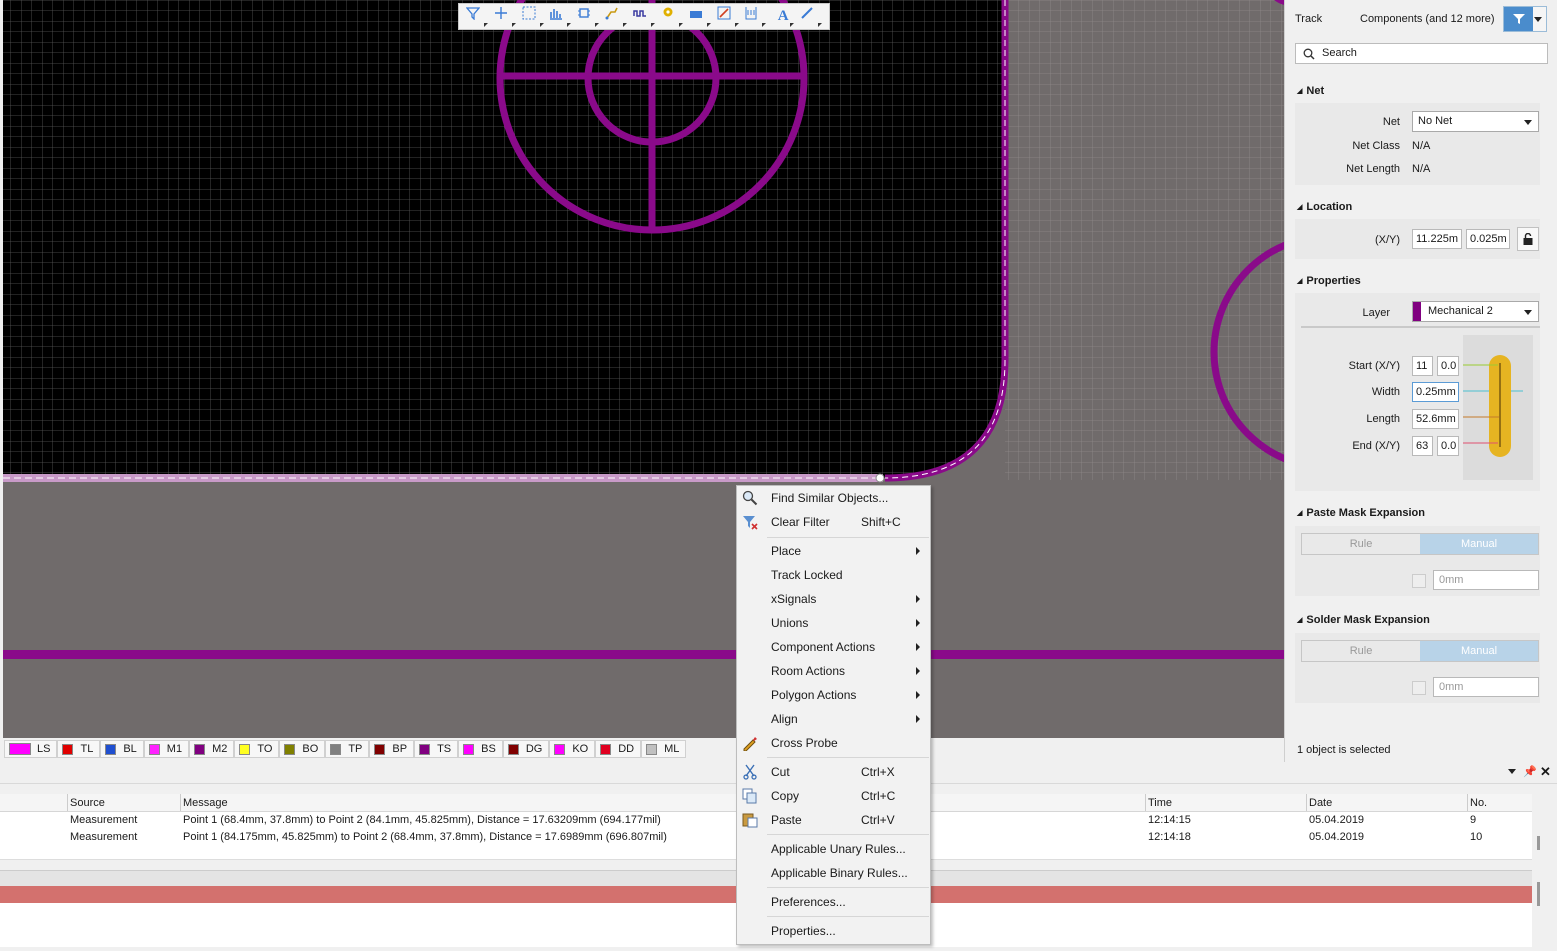 Image resolution: width=1557 pixels, height=951 pixels. What do you see at coordinates (1488, 239) in the screenshot?
I see `location-y-input: 0.025m` at bounding box center [1488, 239].